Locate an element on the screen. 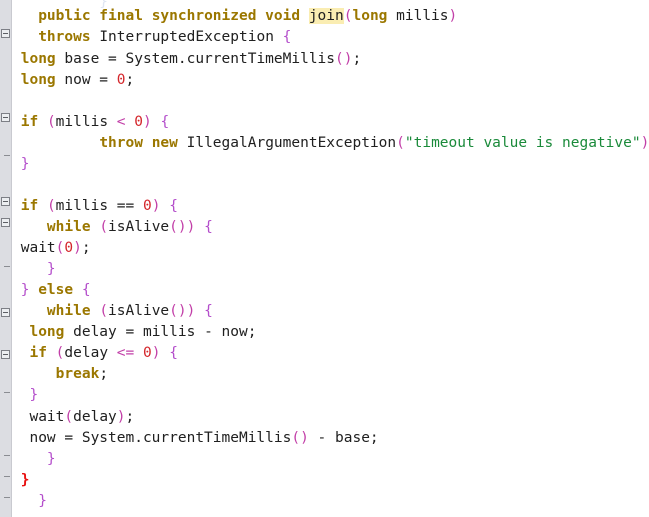  code-line: if (millis < 0) { is located at coordinates (330, 122).